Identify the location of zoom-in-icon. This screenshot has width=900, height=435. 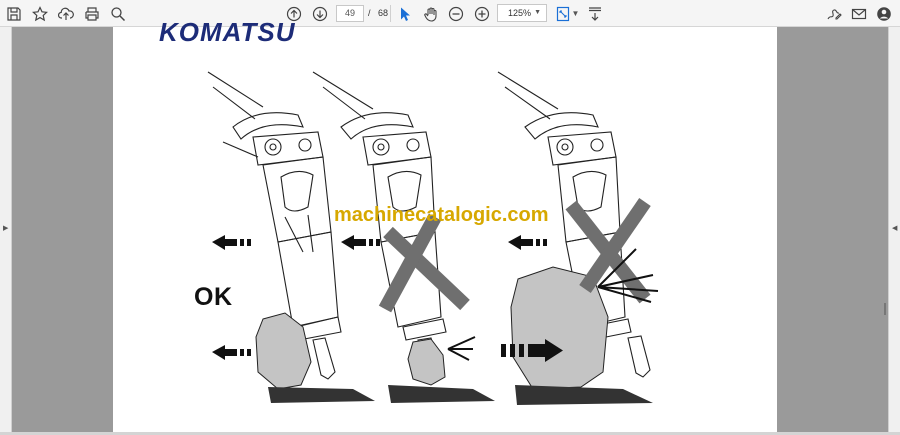
(482, 13).